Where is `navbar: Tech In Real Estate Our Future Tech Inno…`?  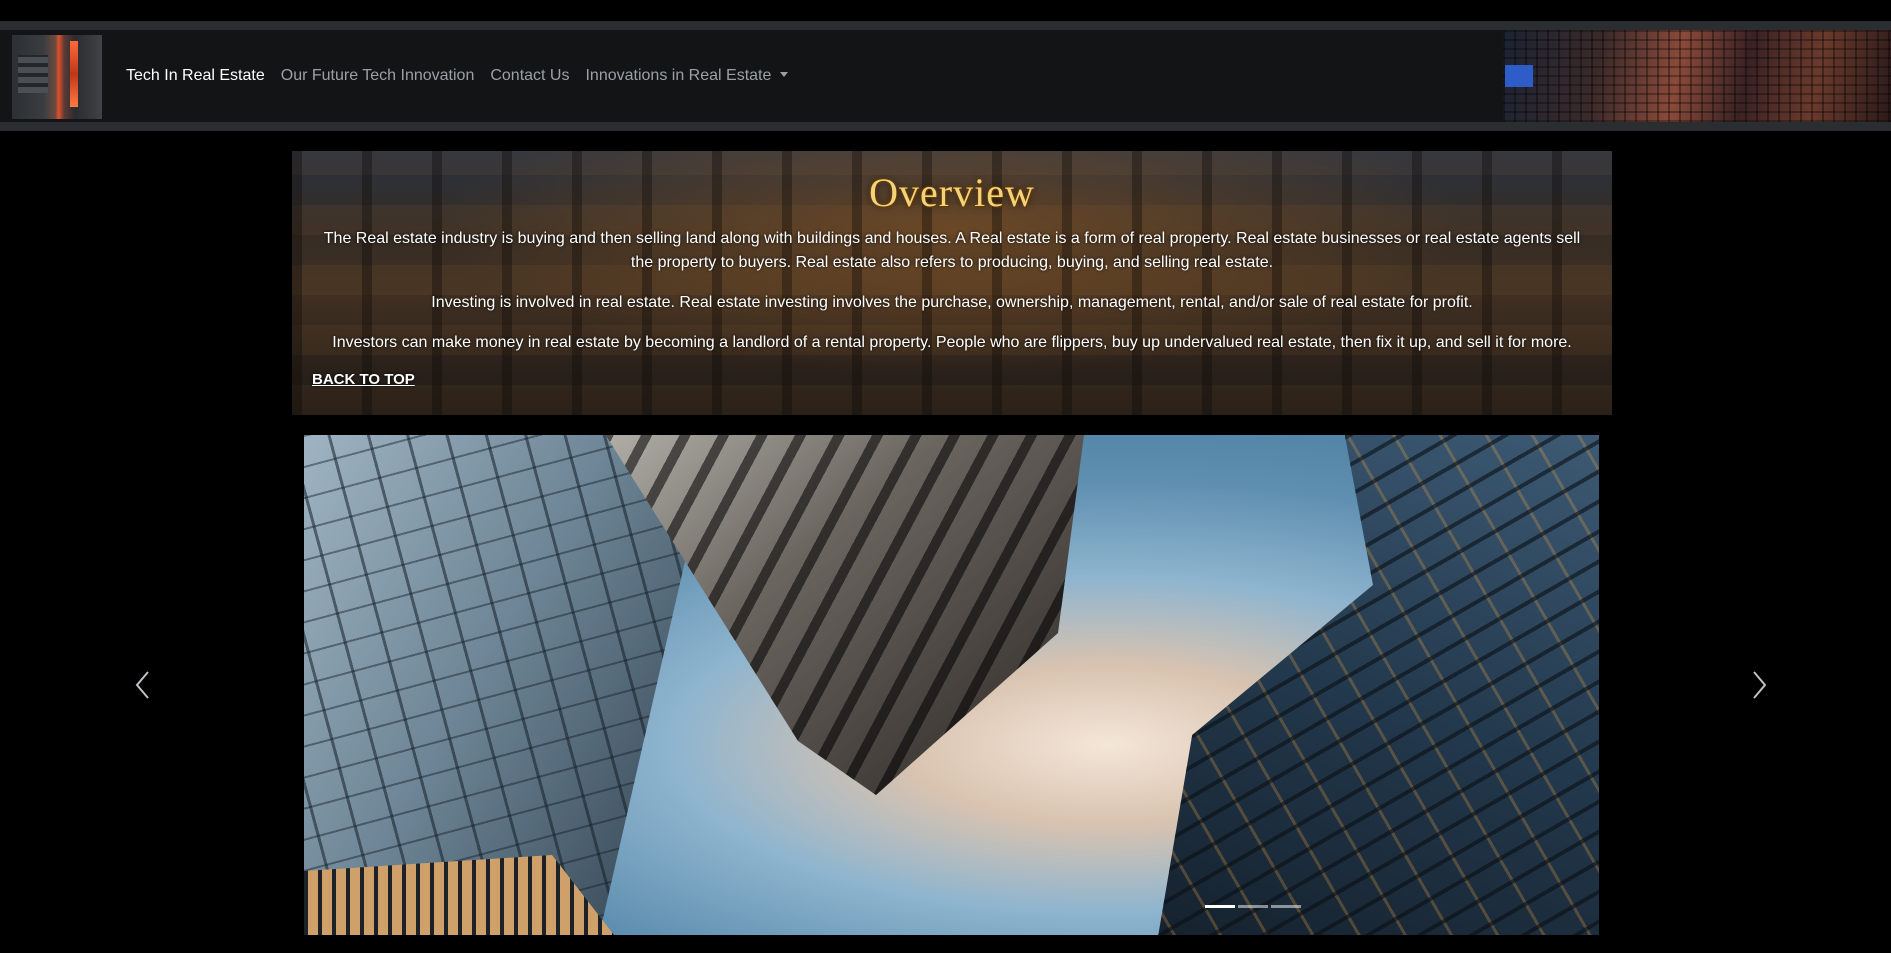
navbar: Tech In Real Estate Our Future Tech Inno… is located at coordinates (945, 76).